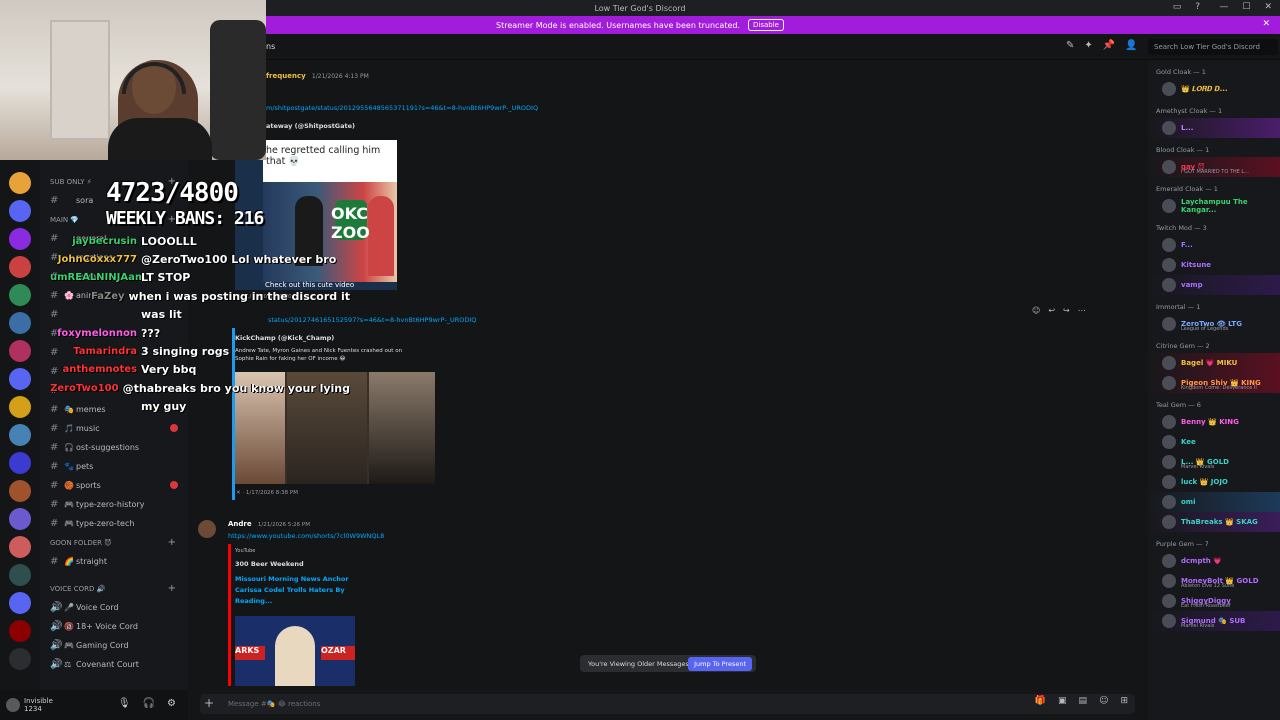 The width and height of the screenshot is (1280, 720). What do you see at coordinates (209, 703) in the screenshot?
I see `upload-icon: +` at bounding box center [209, 703].